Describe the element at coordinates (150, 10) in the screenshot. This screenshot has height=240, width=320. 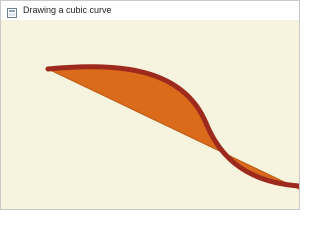
I see `title-bar: Drawing a cubic curve` at that location.